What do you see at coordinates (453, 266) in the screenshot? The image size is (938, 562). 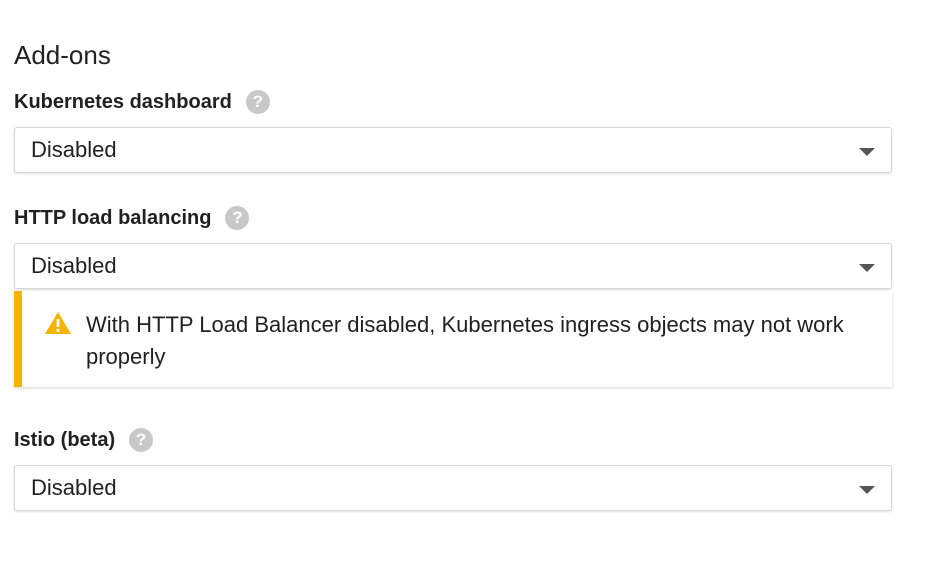 I see `http-load-balancing-select: Disabled` at bounding box center [453, 266].